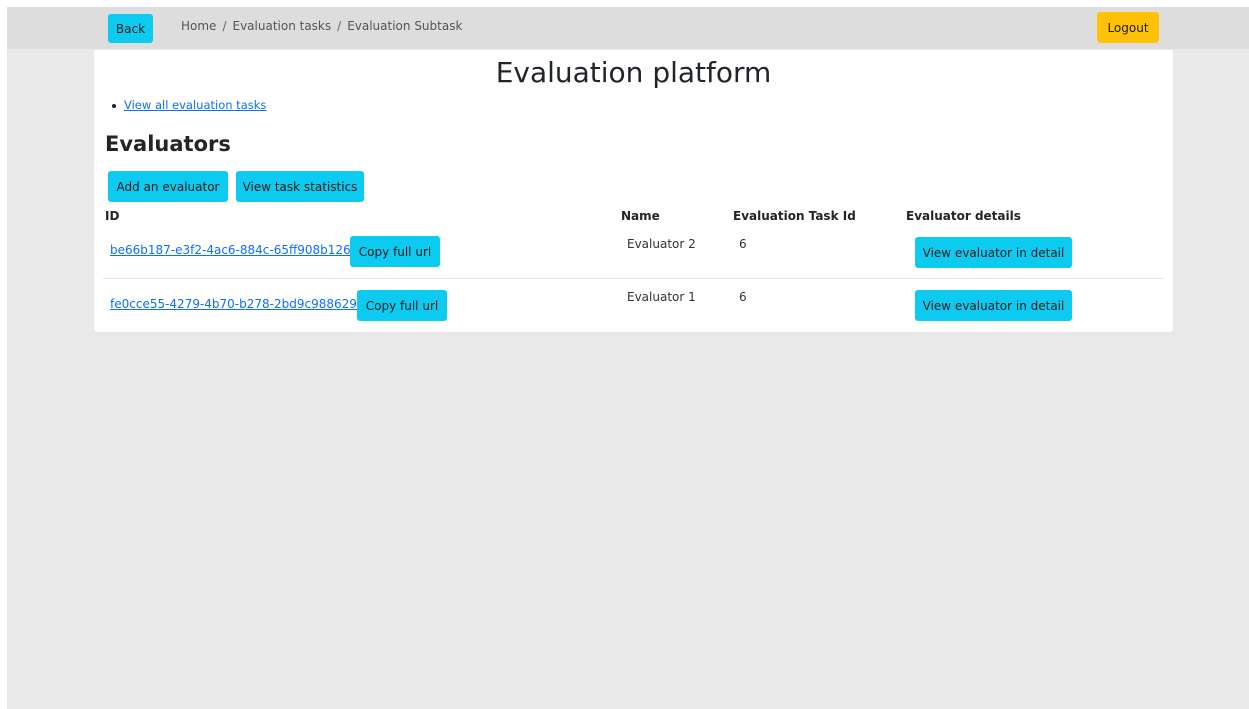  What do you see at coordinates (114, 105) in the screenshot?
I see `bullet-icon` at bounding box center [114, 105].